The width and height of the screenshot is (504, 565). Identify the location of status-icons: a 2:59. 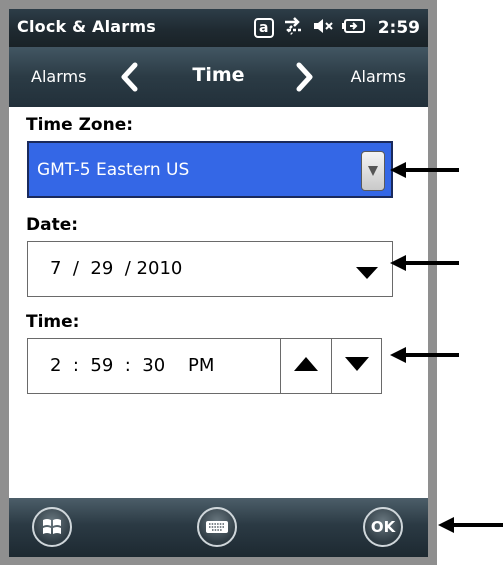
(336, 28).